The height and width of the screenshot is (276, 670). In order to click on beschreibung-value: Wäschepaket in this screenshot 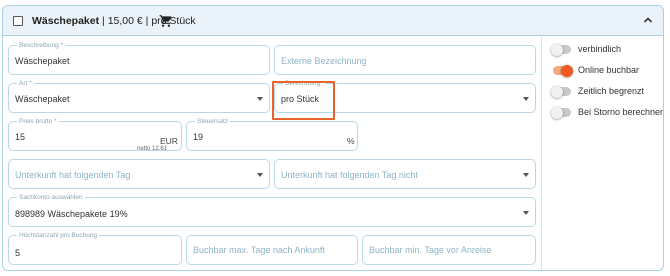, I will do `click(42, 61)`.